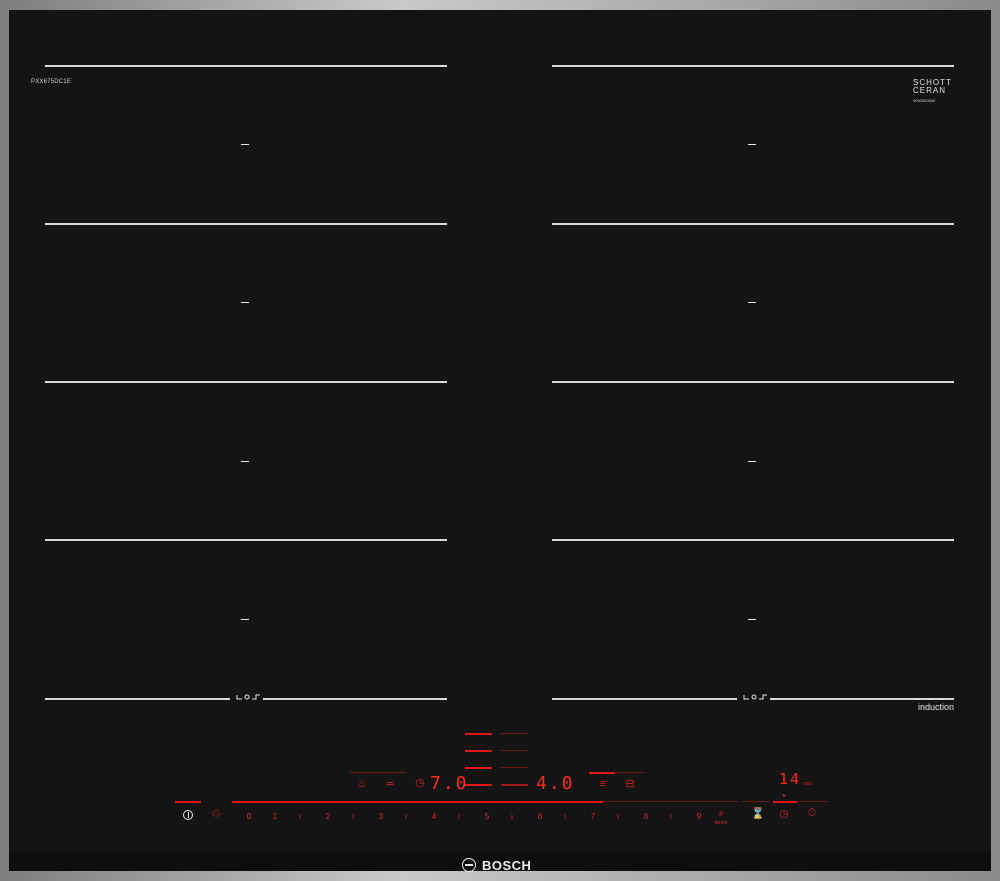 This screenshot has height=881, width=1000. I want to click on right-zone-power-display: 4.0, so click(555, 783).